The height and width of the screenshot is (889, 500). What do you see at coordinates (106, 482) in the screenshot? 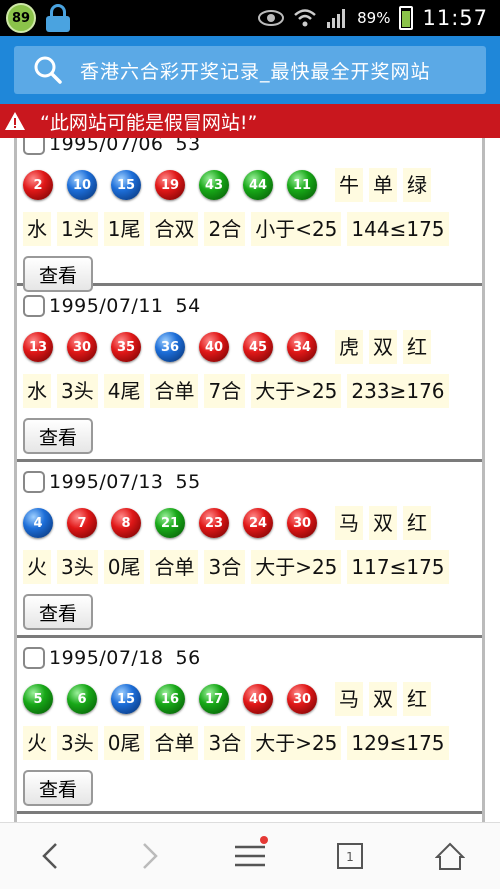
I see `record-date: 1995/07/13` at bounding box center [106, 482].